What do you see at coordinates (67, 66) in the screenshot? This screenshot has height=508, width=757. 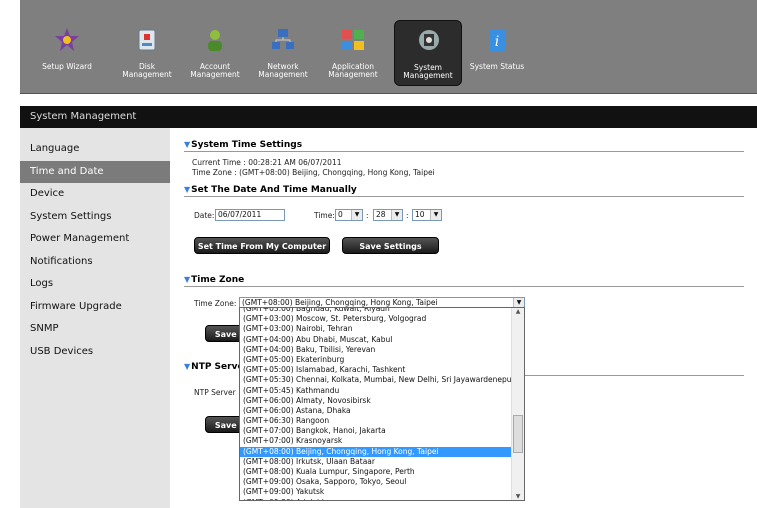 I see `toolbar-label: Setup Wizard` at bounding box center [67, 66].